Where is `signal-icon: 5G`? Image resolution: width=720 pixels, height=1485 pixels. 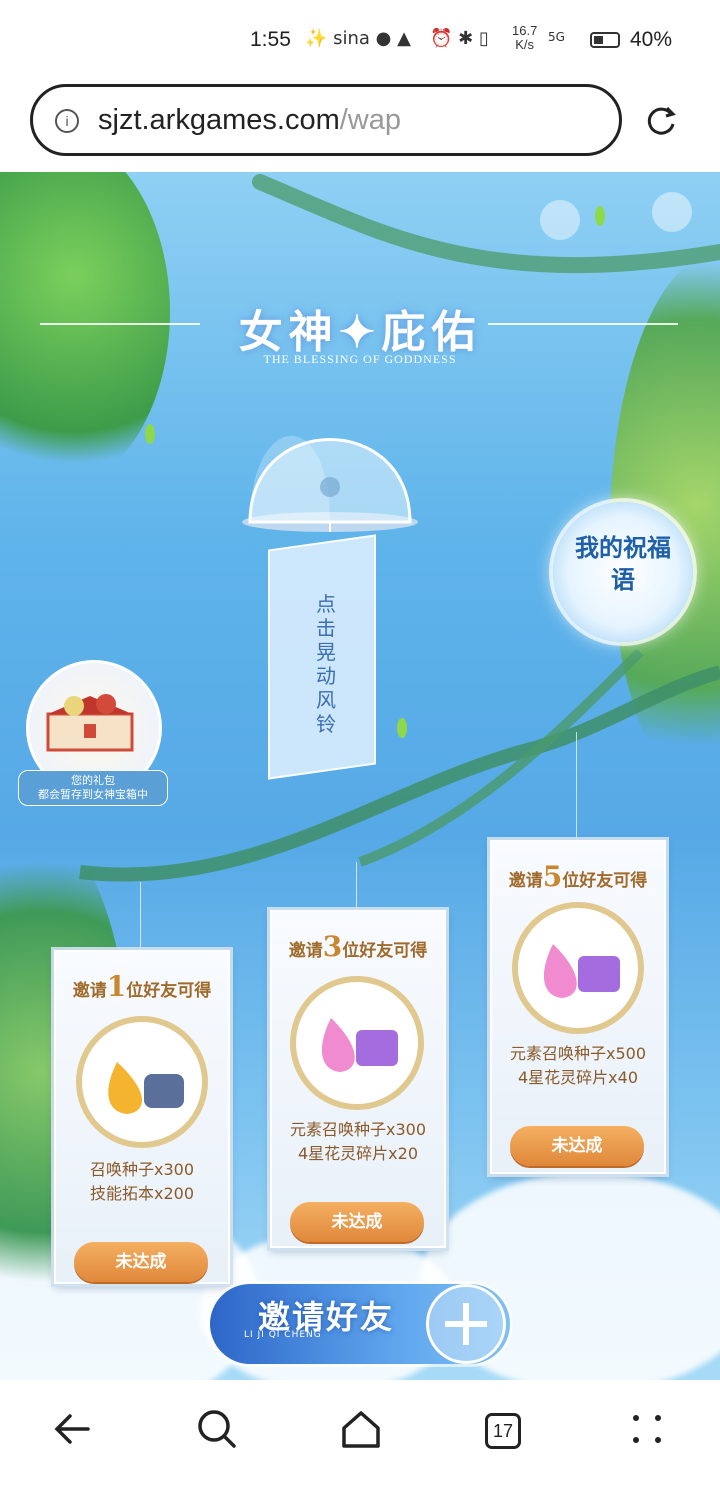
signal-icon: 5G is located at coordinates (556, 37).